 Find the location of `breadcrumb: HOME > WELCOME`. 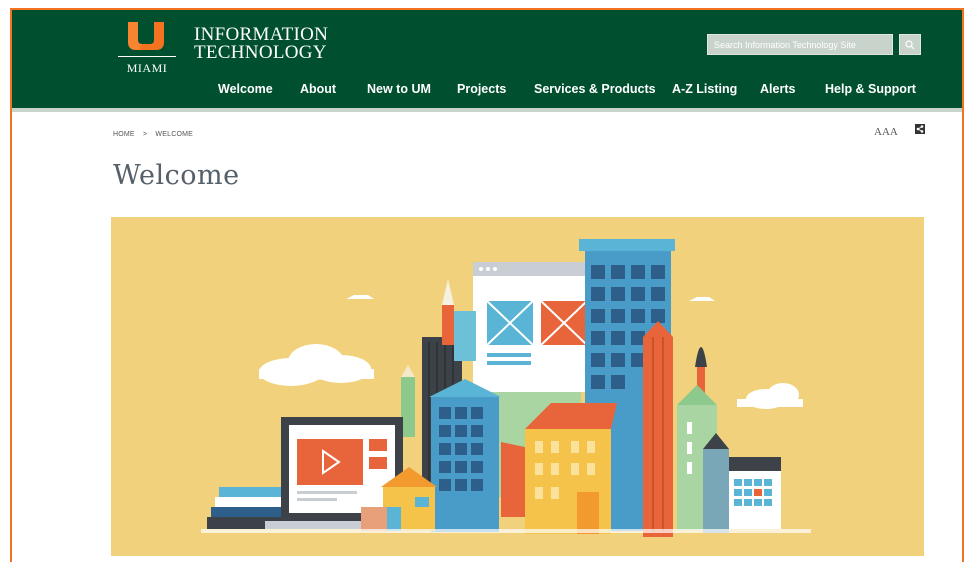

breadcrumb: HOME > WELCOME is located at coordinates (156, 134).